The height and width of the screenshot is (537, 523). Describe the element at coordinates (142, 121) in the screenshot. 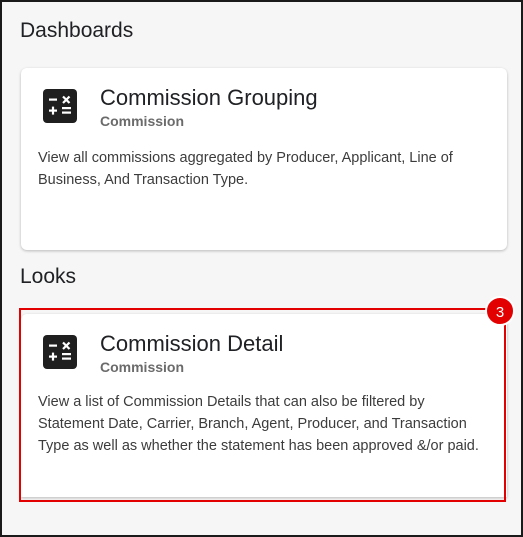

I see `card-subtitle: Commission` at that location.